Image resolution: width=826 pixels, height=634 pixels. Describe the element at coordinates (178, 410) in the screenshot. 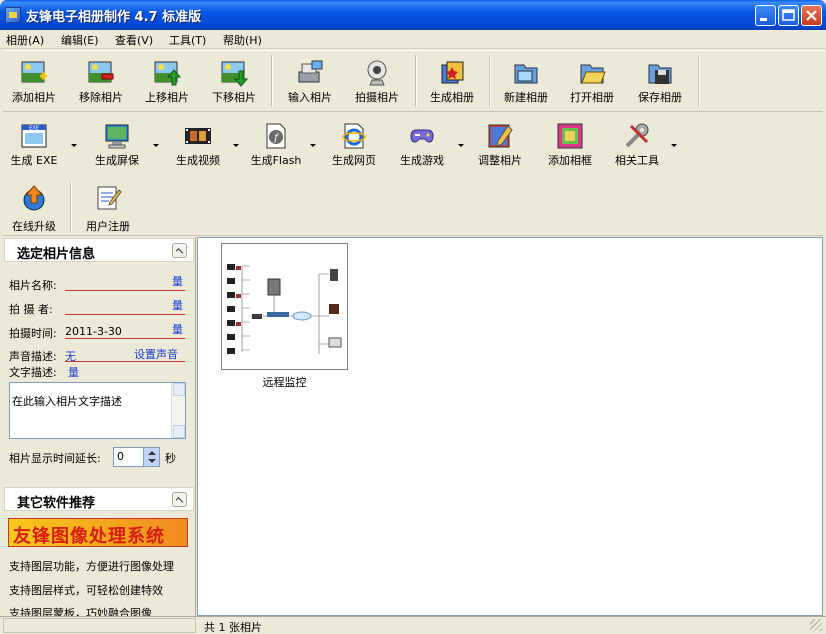

I see `description-scrollbar` at that location.